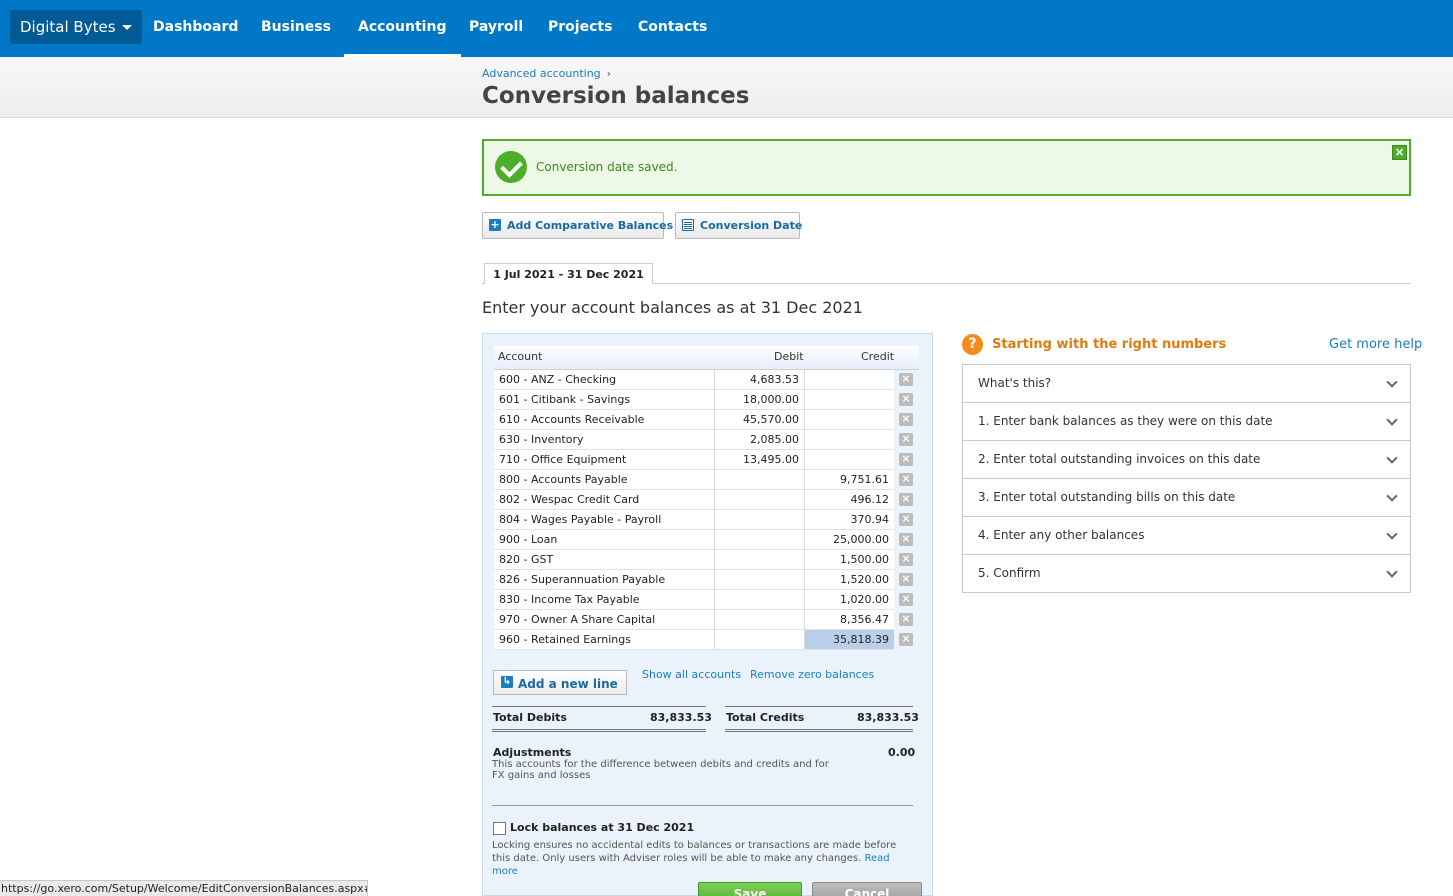 This screenshot has height=896, width=1453. Describe the element at coordinates (849, 580) in the screenshot. I see `credit-field: 1,520.00` at that location.